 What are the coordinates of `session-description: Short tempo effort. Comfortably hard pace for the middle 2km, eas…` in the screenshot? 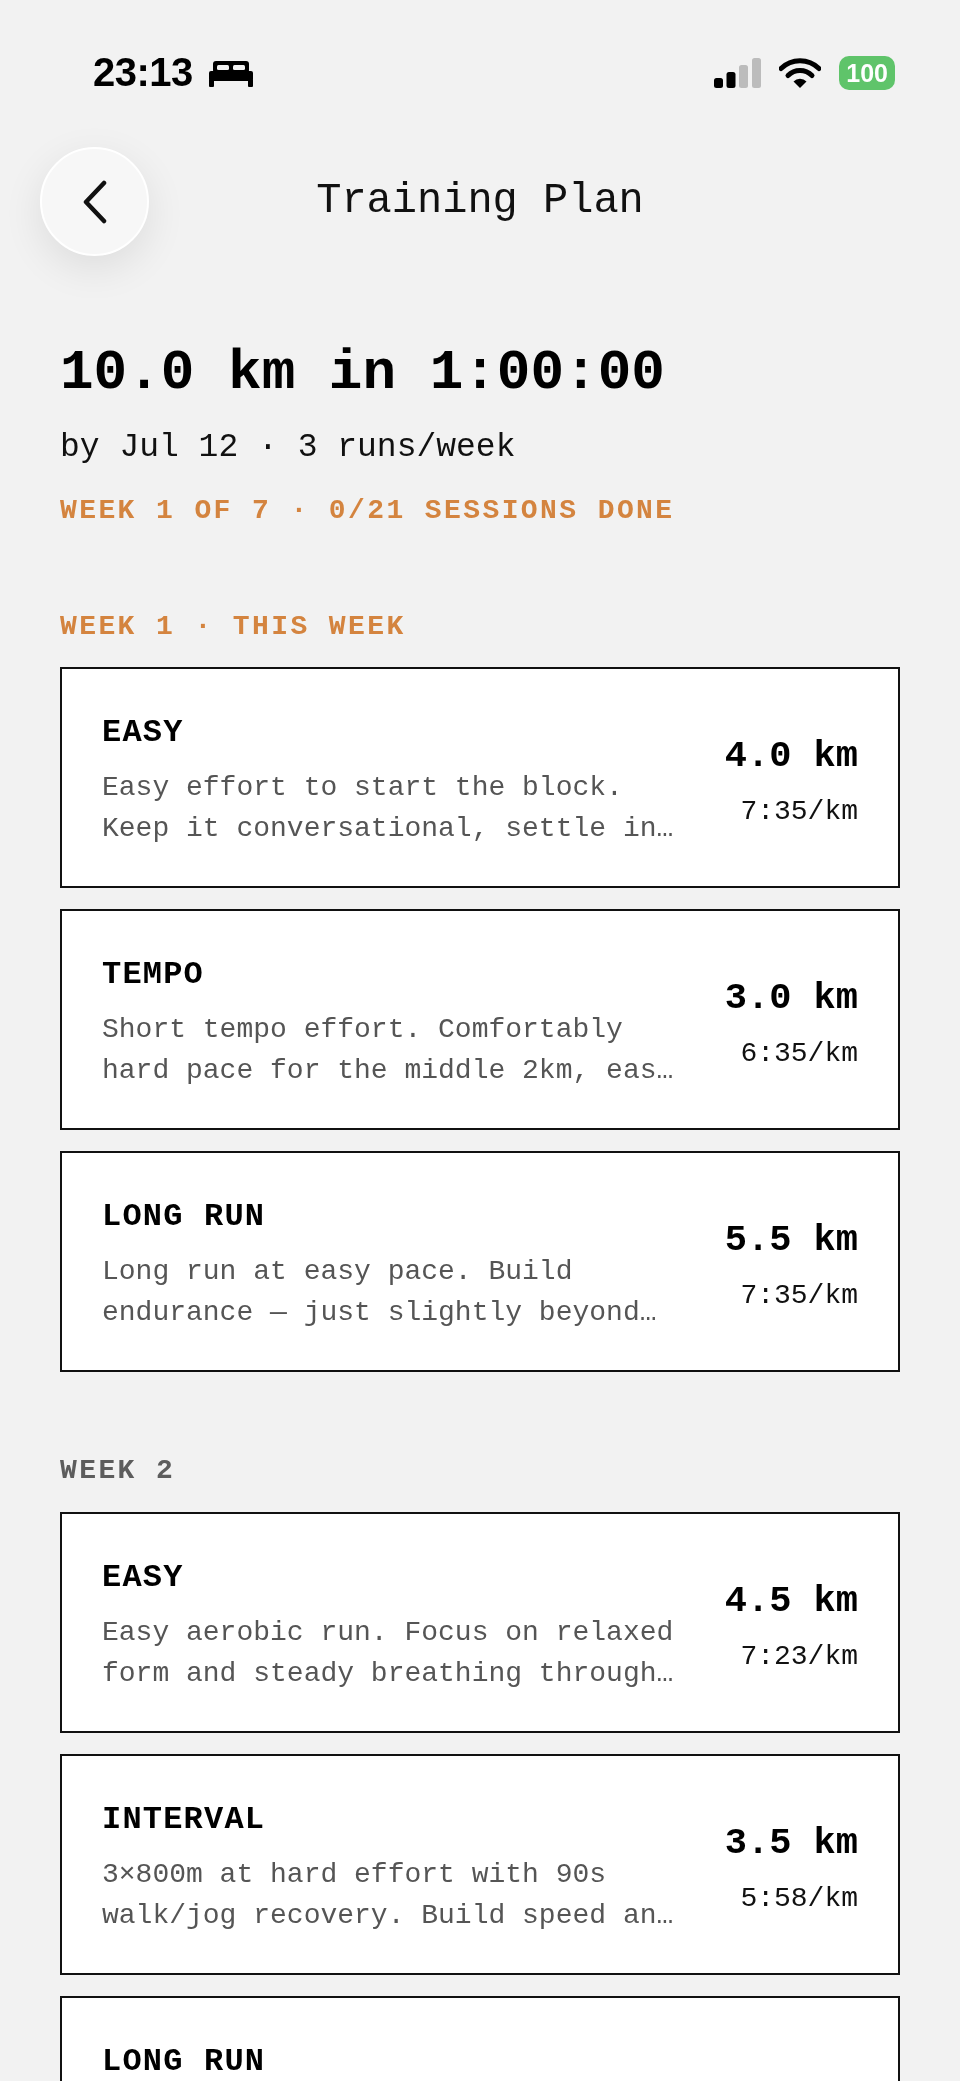 It's located at (388, 1051).